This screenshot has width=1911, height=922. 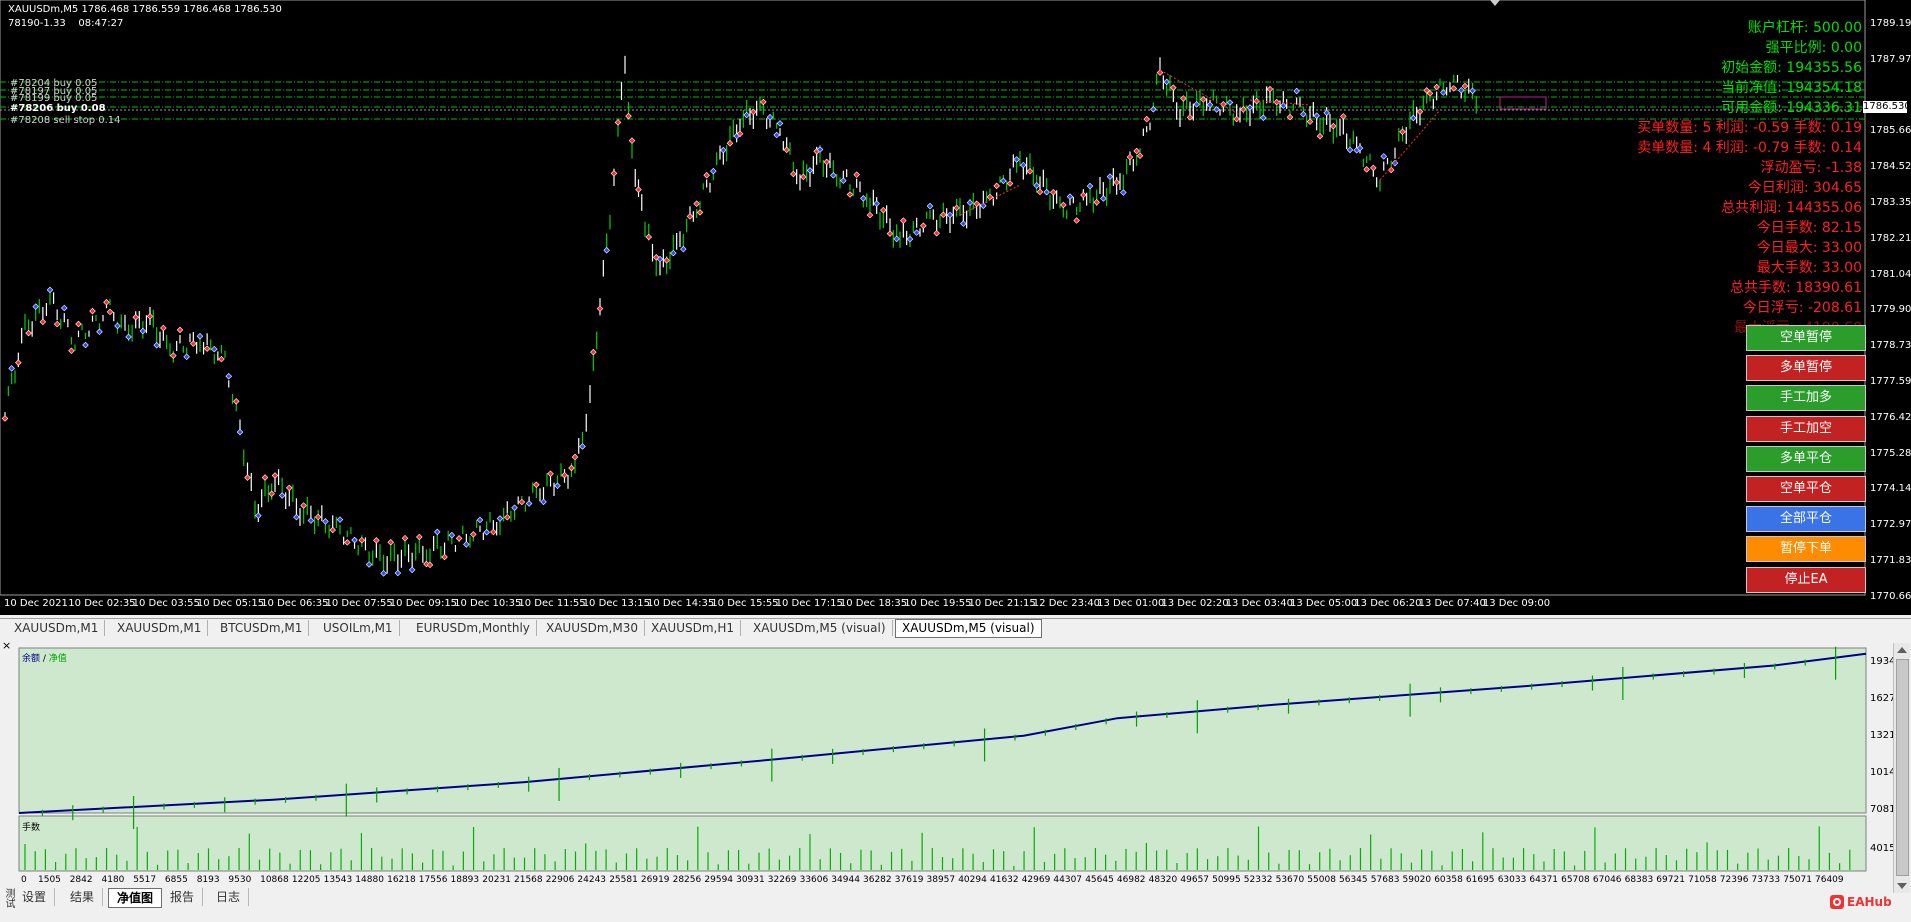 What do you see at coordinates (1068, 880) in the screenshot?
I see `equity-x-tick-label: 44307` at bounding box center [1068, 880].